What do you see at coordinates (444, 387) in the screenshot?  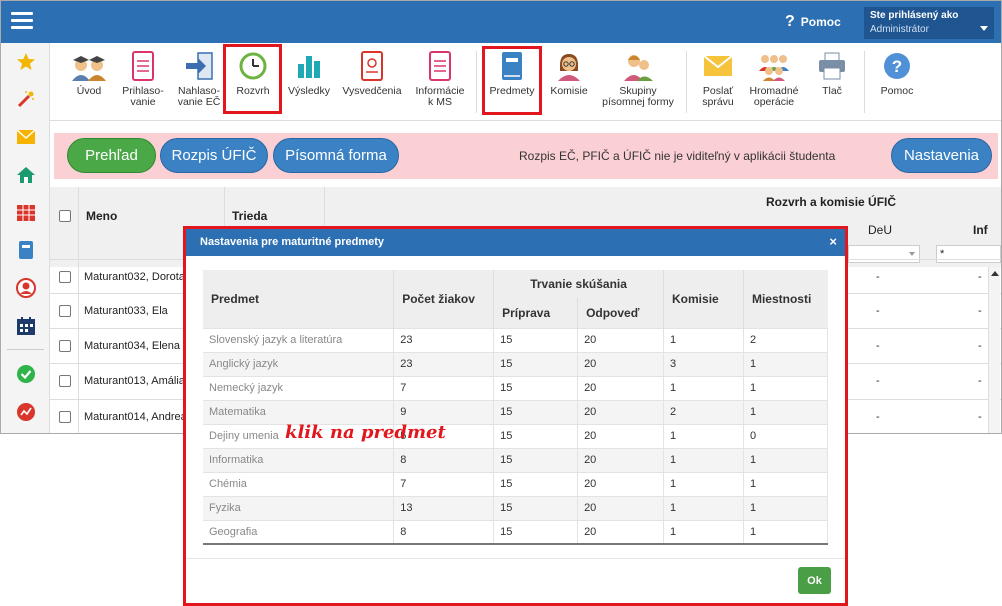 I see `pocet-cell: 7` at bounding box center [444, 387].